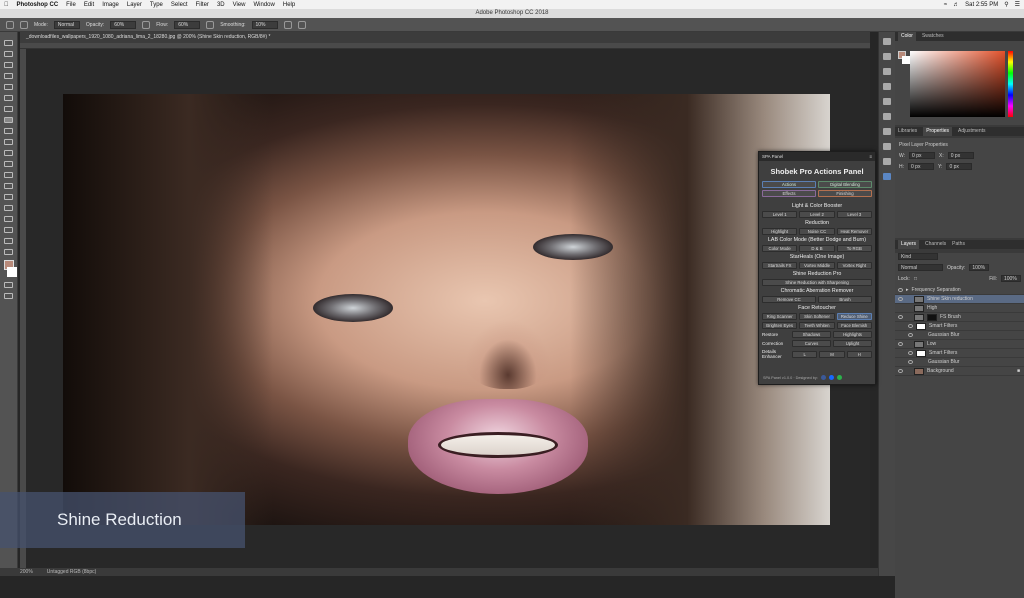  I want to click on move-tool-icon, so click(8, 43).